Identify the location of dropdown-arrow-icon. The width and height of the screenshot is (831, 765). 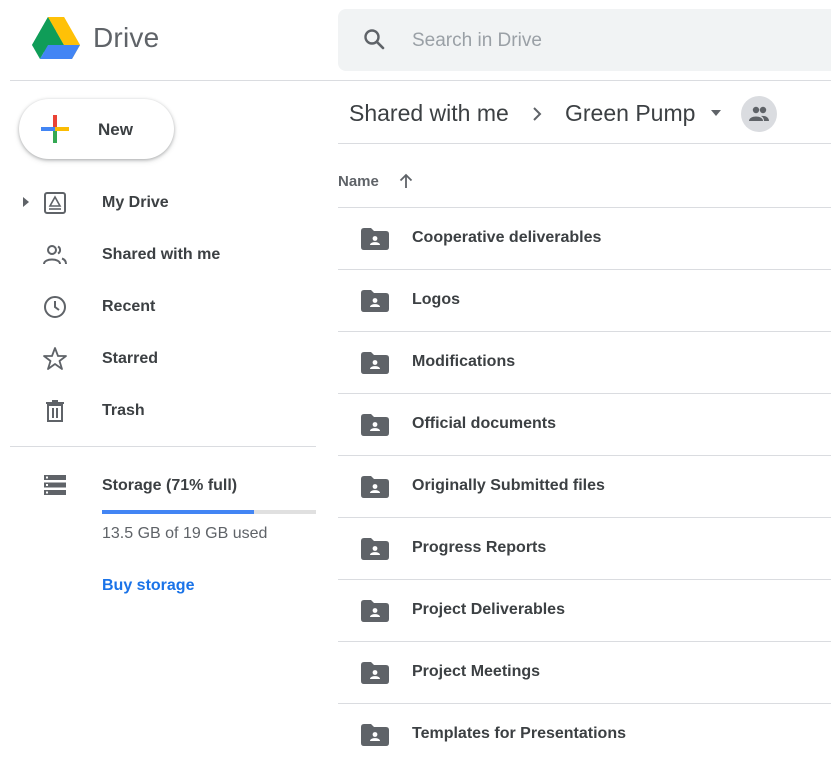
(716, 113).